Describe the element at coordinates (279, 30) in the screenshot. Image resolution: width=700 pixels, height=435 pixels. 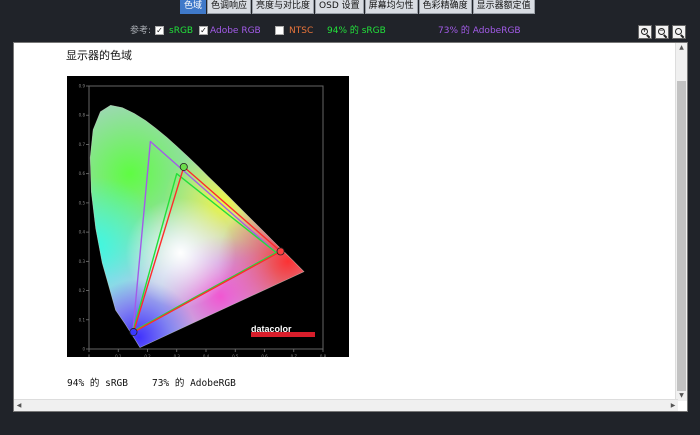
I see `ntsc-checkbox` at that location.